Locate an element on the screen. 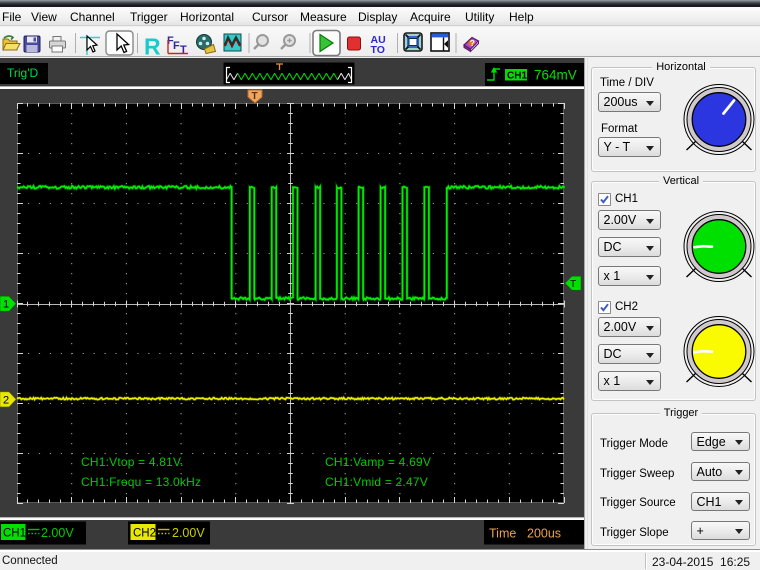 The width and height of the screenshot is (760, 570). svg-text: 1 is located at coordinates (6, 305).